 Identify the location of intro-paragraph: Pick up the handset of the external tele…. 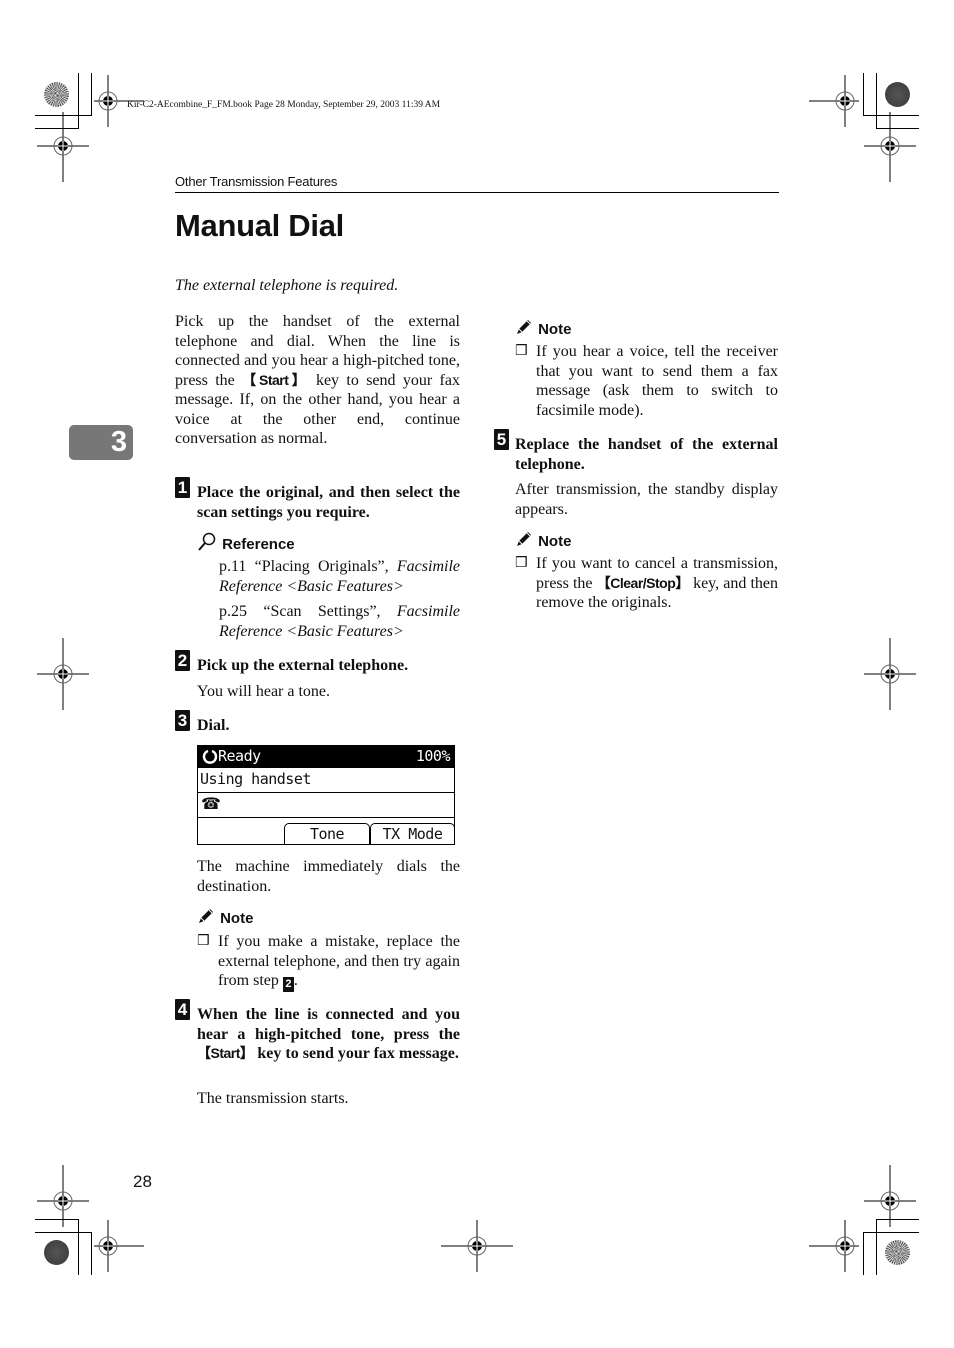
(317, 380).